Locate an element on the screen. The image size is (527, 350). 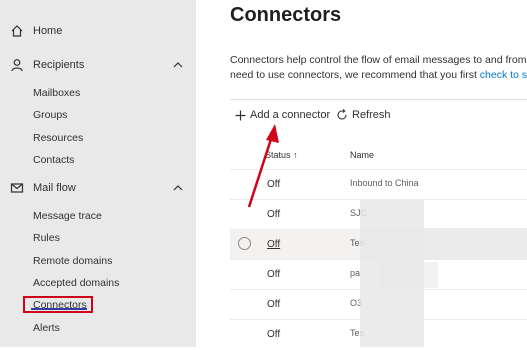
table-row: Off Inbound to China is located at coordinates (378, 184).